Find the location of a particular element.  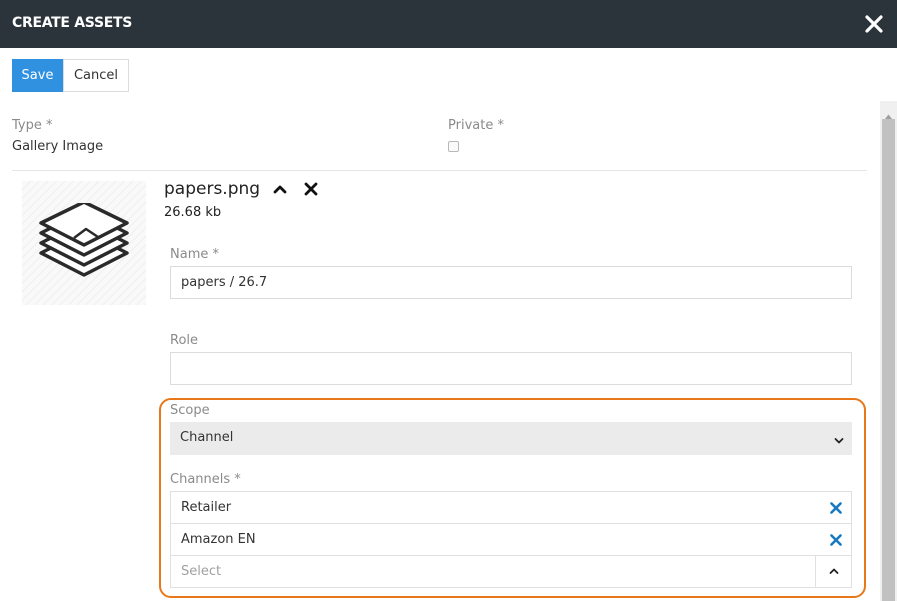

channel-item: Retailer is located at coordinates (511, 507).